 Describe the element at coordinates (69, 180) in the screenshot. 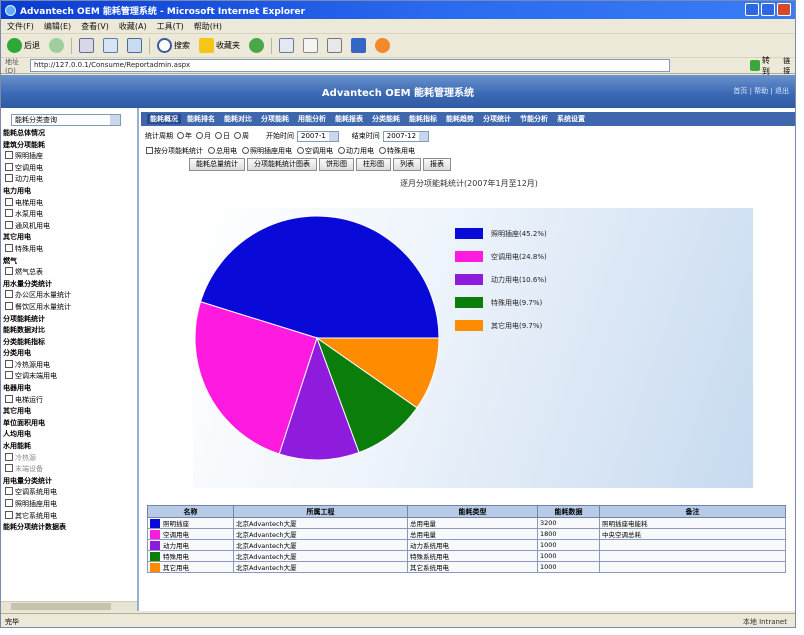

I see `sidebar-item: 动力用电` at that location.